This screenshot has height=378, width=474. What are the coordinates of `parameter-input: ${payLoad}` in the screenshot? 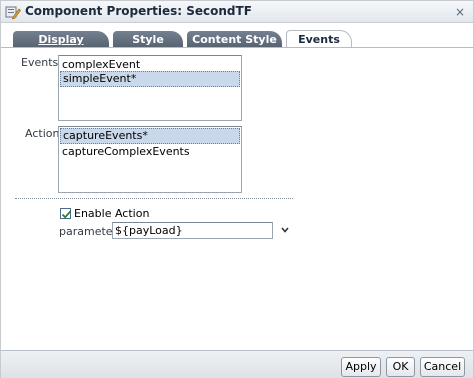 It's located at (192, 230).